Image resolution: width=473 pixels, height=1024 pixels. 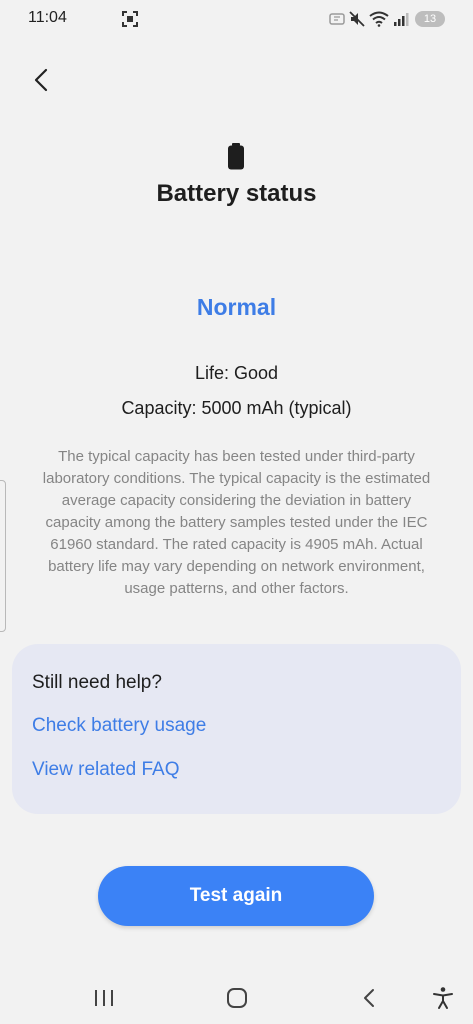 I want to click on help-title: Still need help?, so click(x=97, y=682).